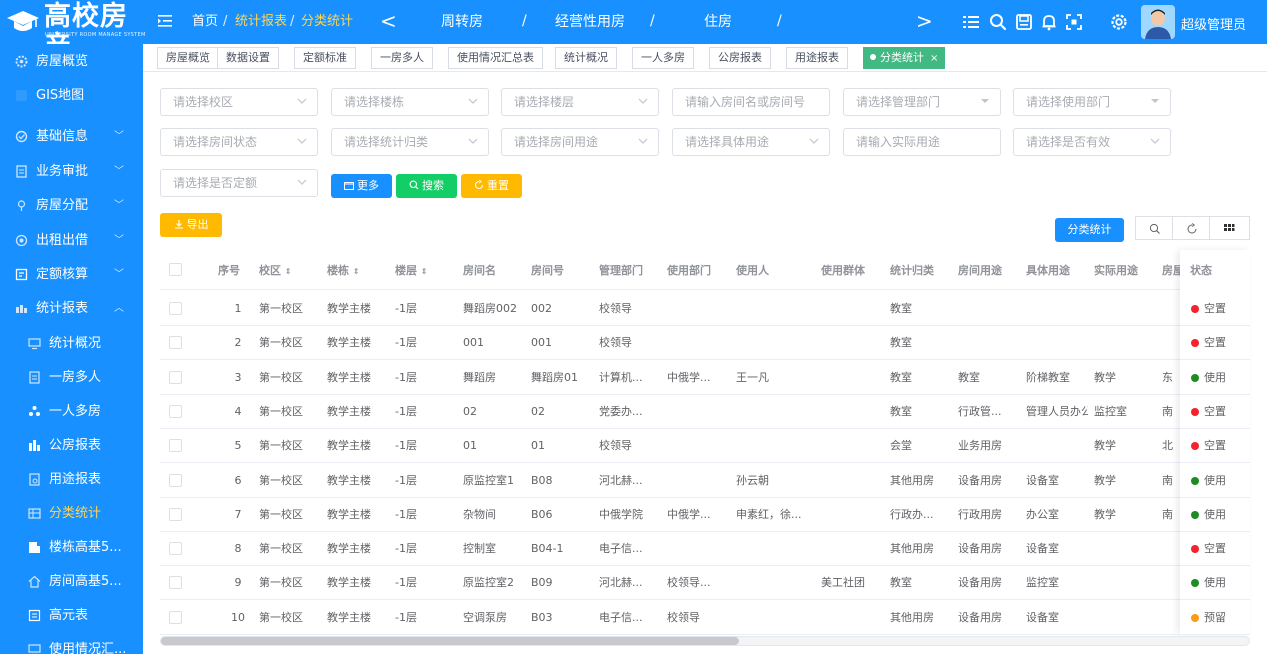 Image resolution: width=1267 pixels, height=654 pixels. Describe the element at coordinates (71, 446) in the screenshot. I see `sidebar-item-public-housing-report: 公房报表` at that location.